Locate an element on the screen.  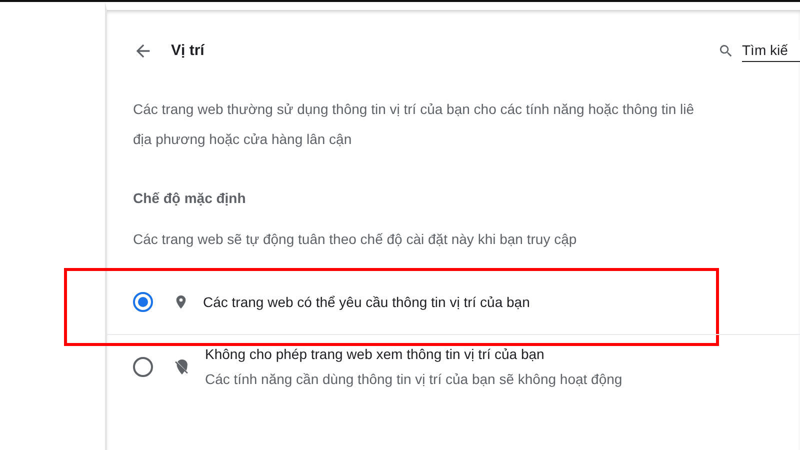
section-title: Chế độ mặc định is located at coordinates (190, 198).